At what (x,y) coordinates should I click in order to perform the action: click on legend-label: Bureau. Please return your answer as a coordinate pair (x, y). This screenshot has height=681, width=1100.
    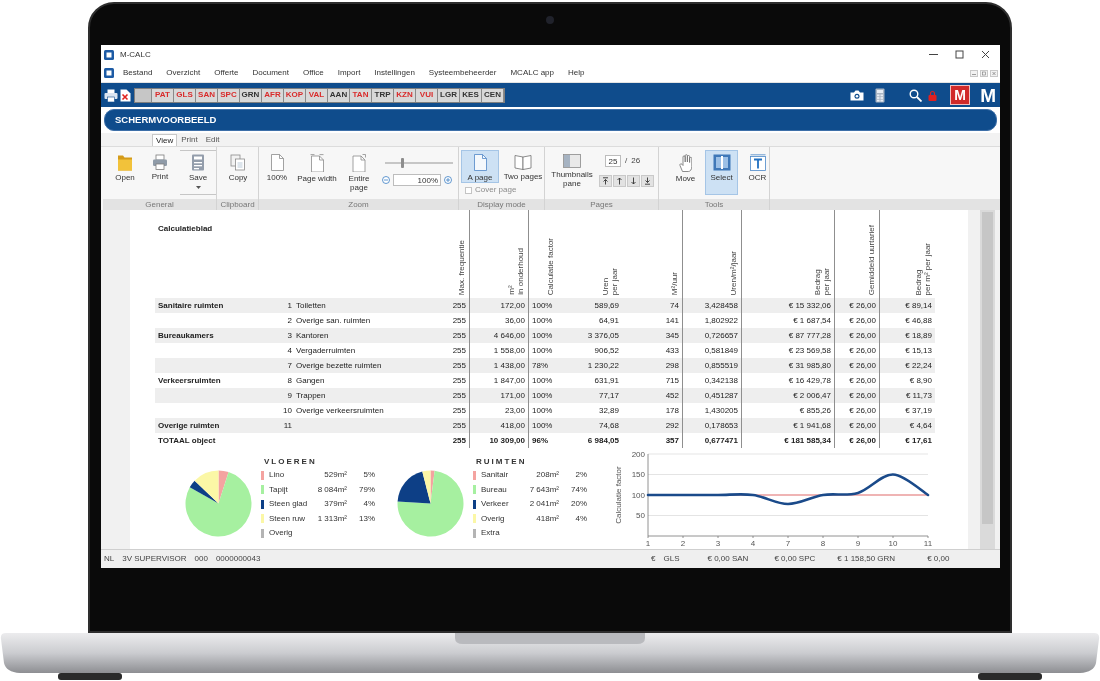
    Looking at the image, I should click on (494, 489).